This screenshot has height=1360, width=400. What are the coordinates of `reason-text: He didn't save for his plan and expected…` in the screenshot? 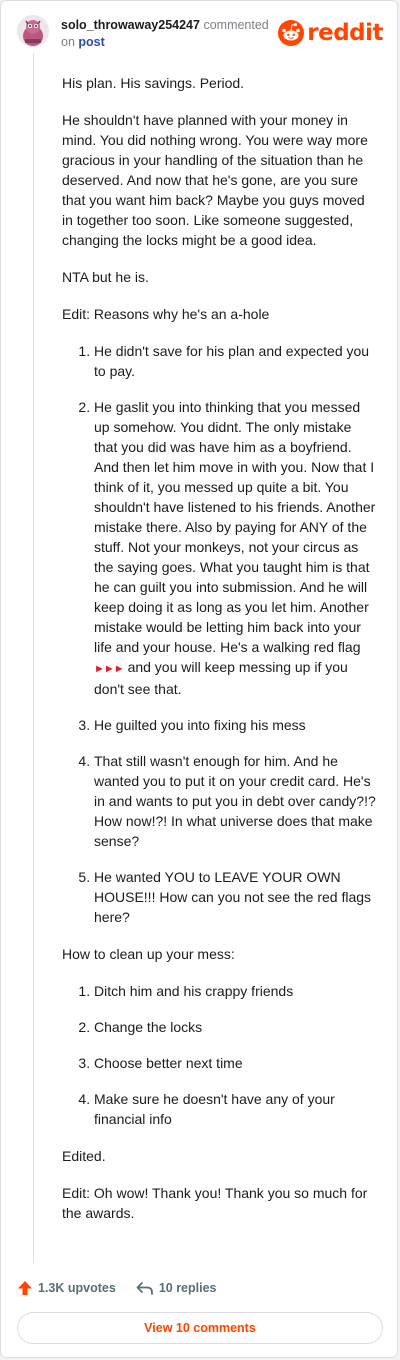 It's located at (232, 361).